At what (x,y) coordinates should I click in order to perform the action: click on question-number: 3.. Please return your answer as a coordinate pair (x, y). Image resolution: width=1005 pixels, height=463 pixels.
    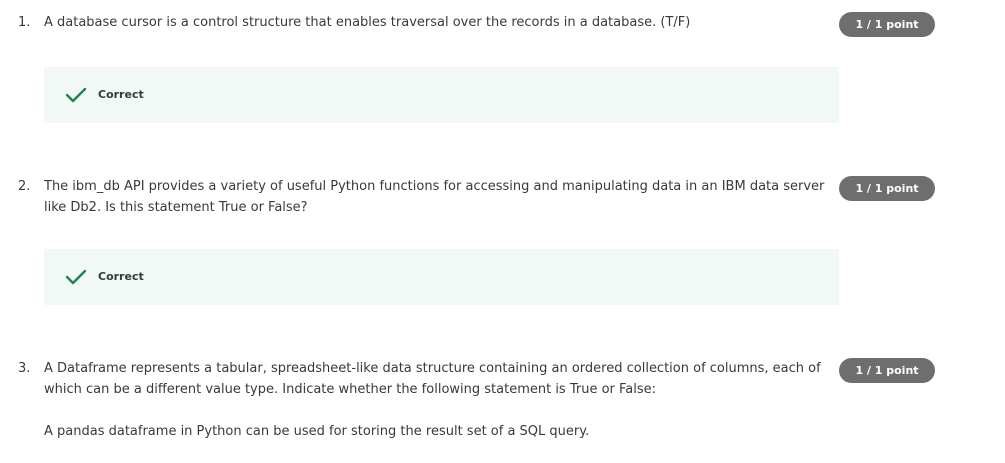
    Looking at the image, I should click on (24, 368).